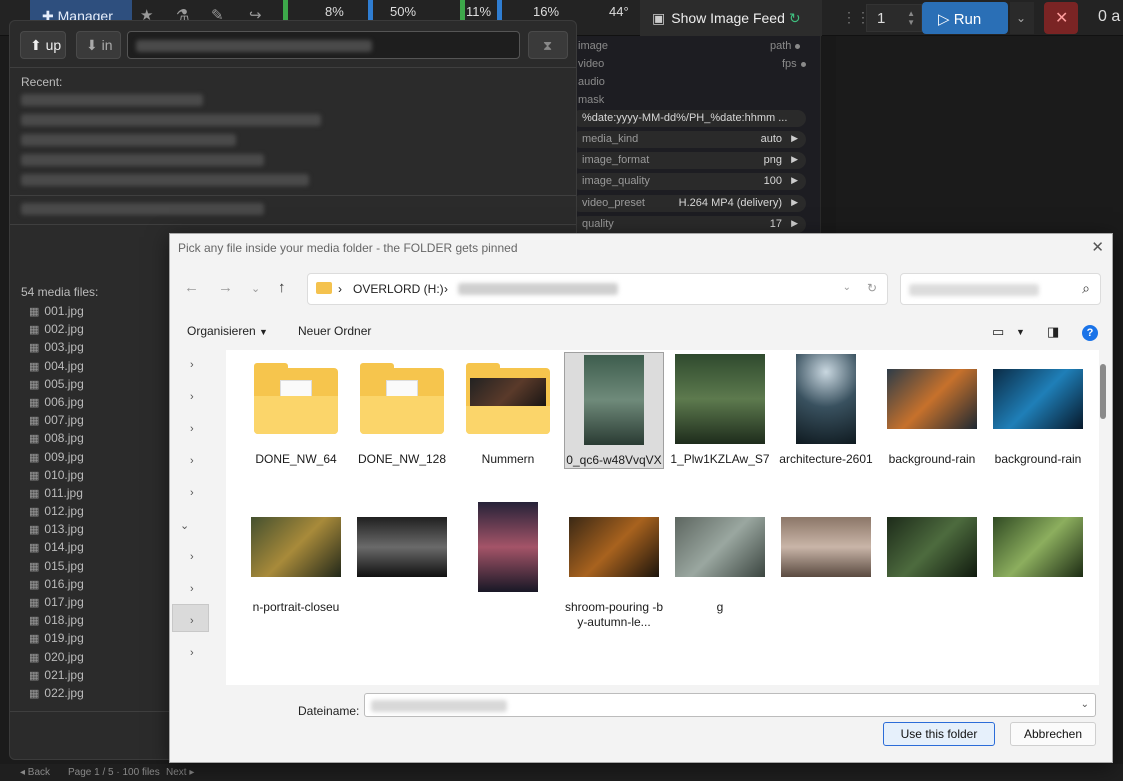  Describe the element at coordinates (398, 289) in the screenshot. I see `breadcrumb-drive: OVERLORD (H:)` at that location.